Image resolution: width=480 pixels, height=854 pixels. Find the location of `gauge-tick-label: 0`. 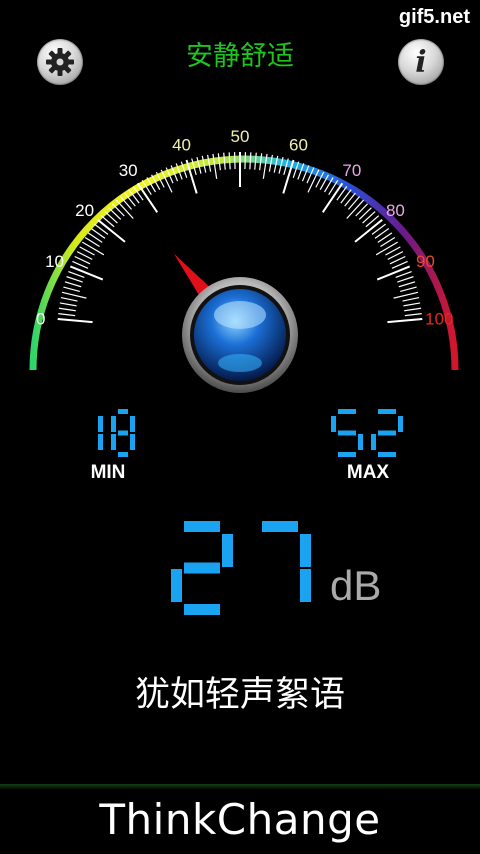

gauge-tick-label: 0 is located at coordinates (40, 319).